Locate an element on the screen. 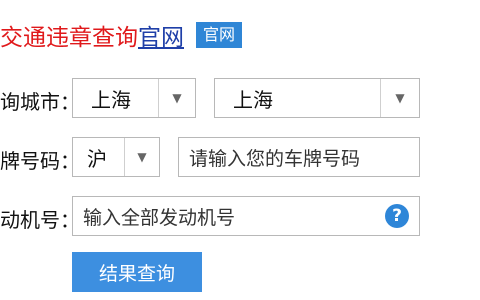 Image resolution: width=480 pixels, height=300 pixels. city-select: 上海 ▼ is located at coordinates (317, 98).